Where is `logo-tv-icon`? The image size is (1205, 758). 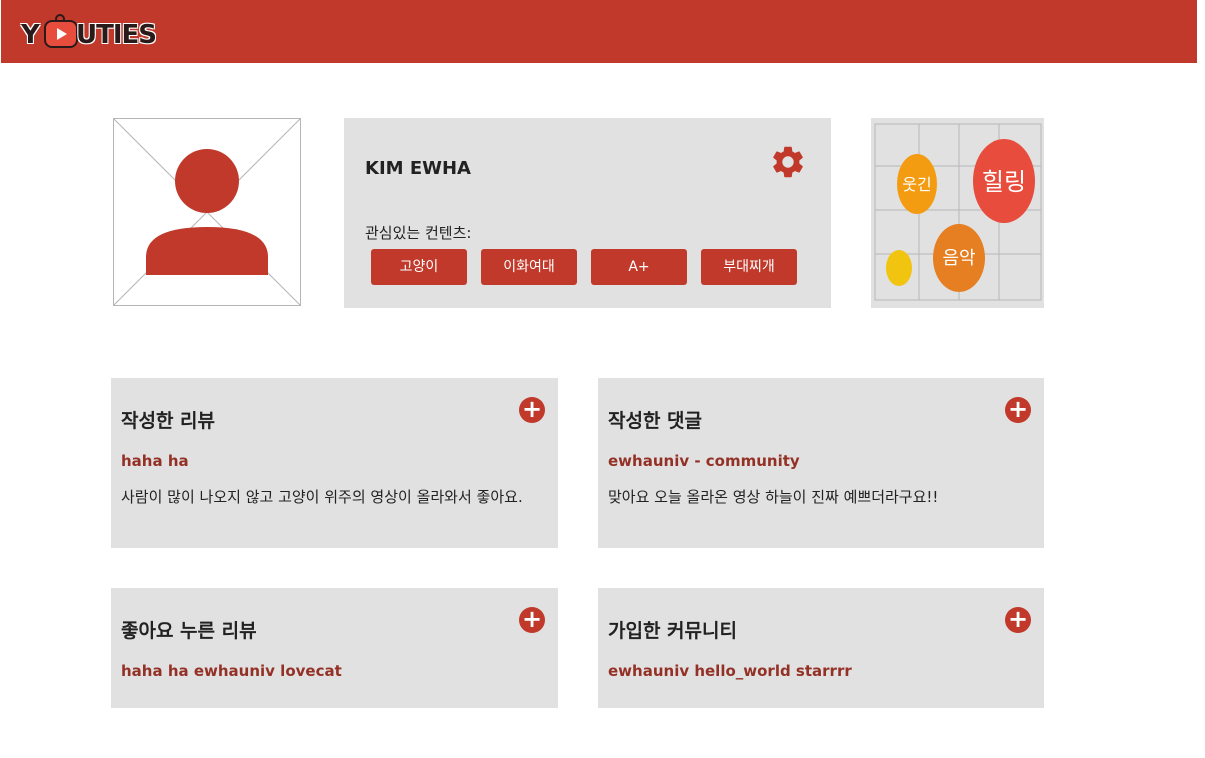
logo-tv-icon is located at coordinates (61, 34).